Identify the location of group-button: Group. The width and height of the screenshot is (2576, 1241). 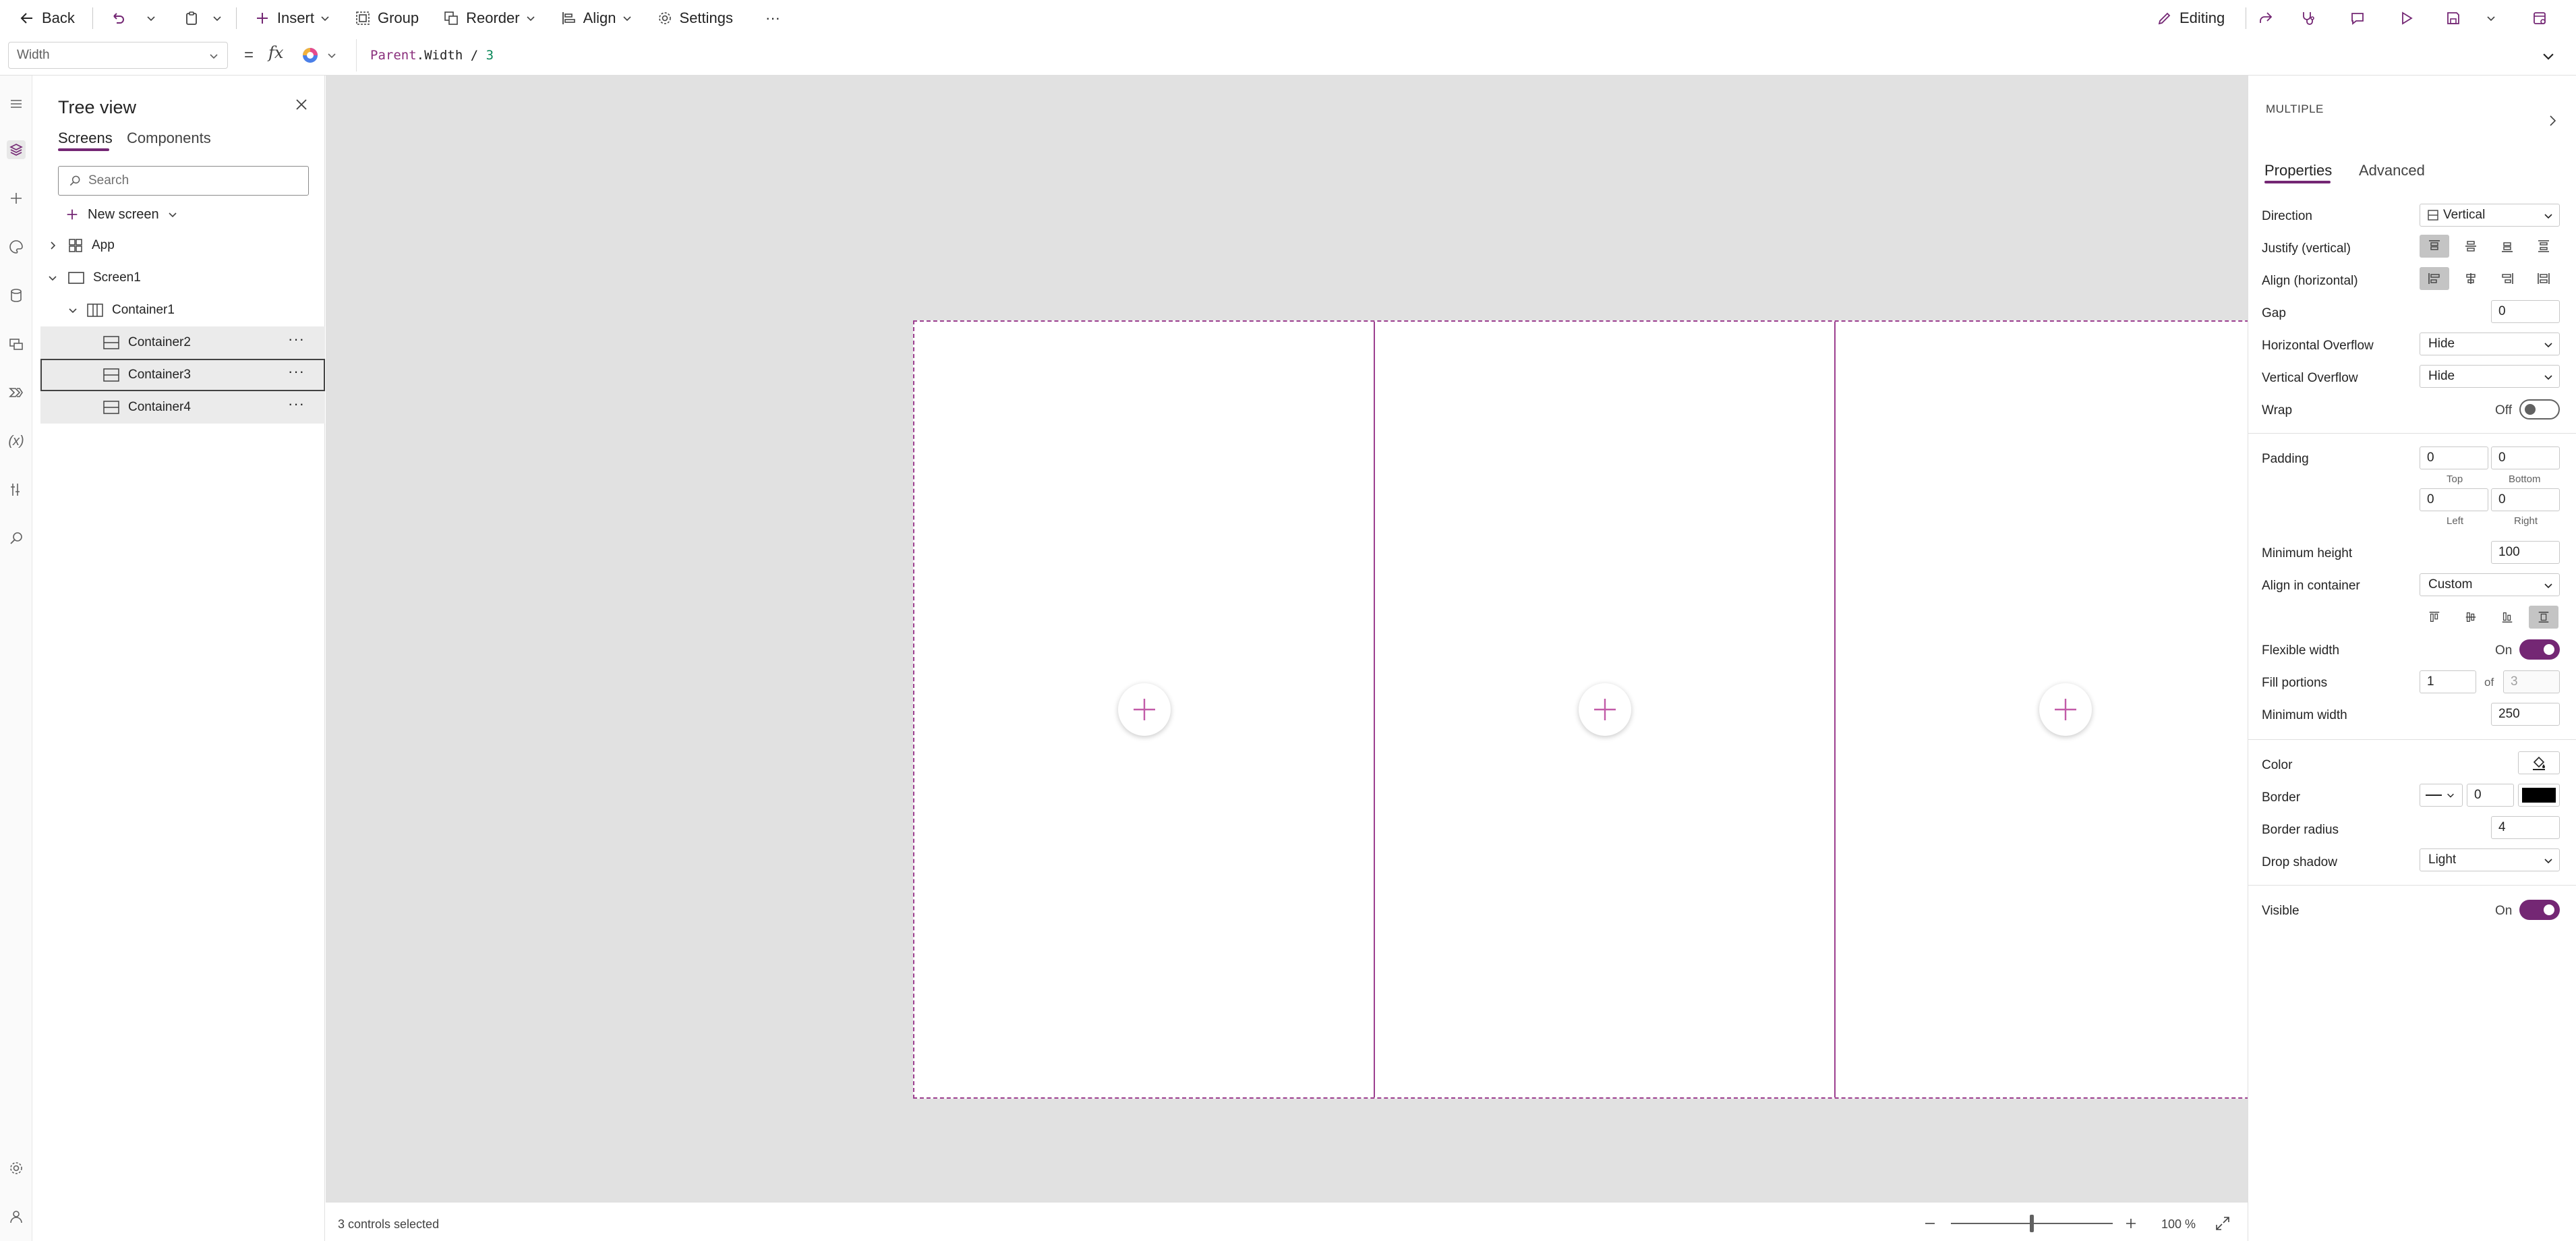
(387, 18).